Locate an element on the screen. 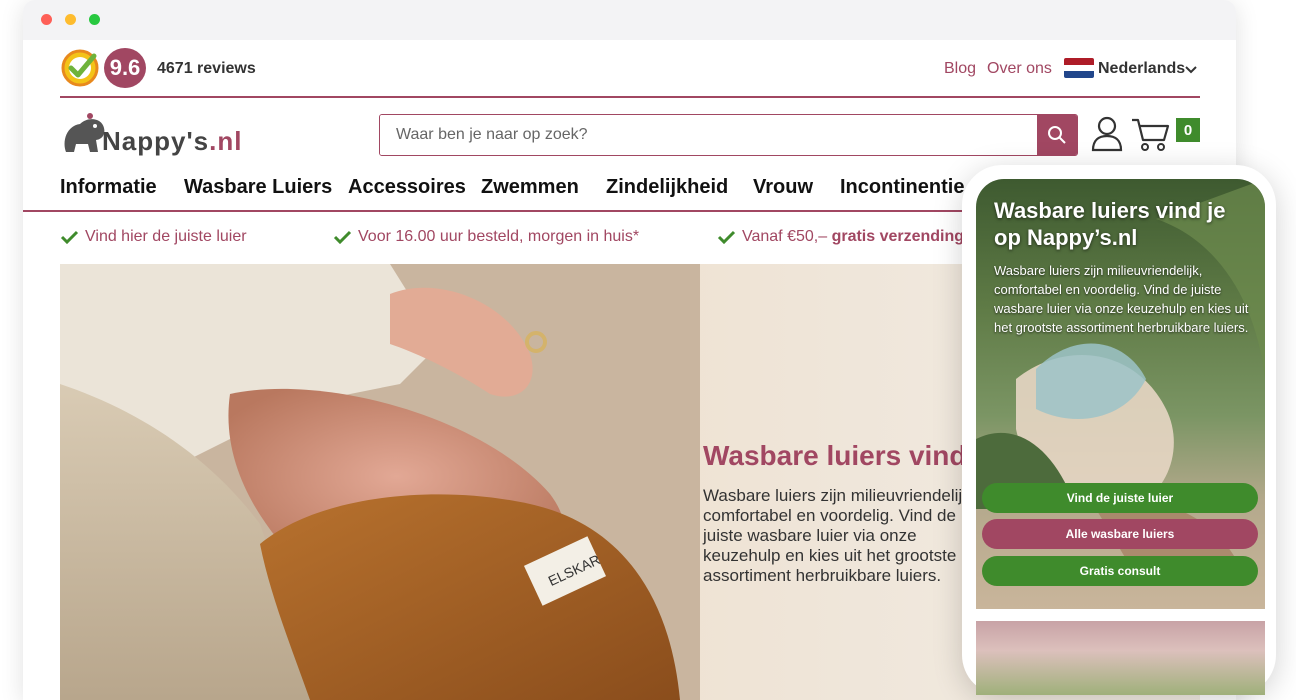 The image size is (1296, 700). language-selector: Nederlands is located at coordinates (1141, 69).